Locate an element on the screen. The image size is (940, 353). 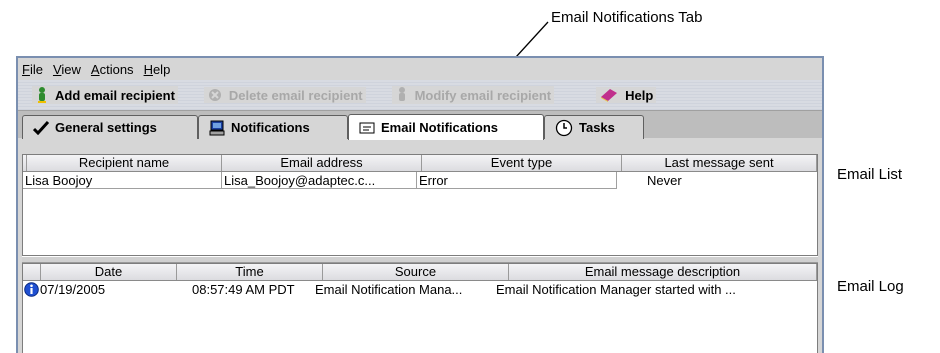
checkmark-icon is located at coordinates (41, 127).